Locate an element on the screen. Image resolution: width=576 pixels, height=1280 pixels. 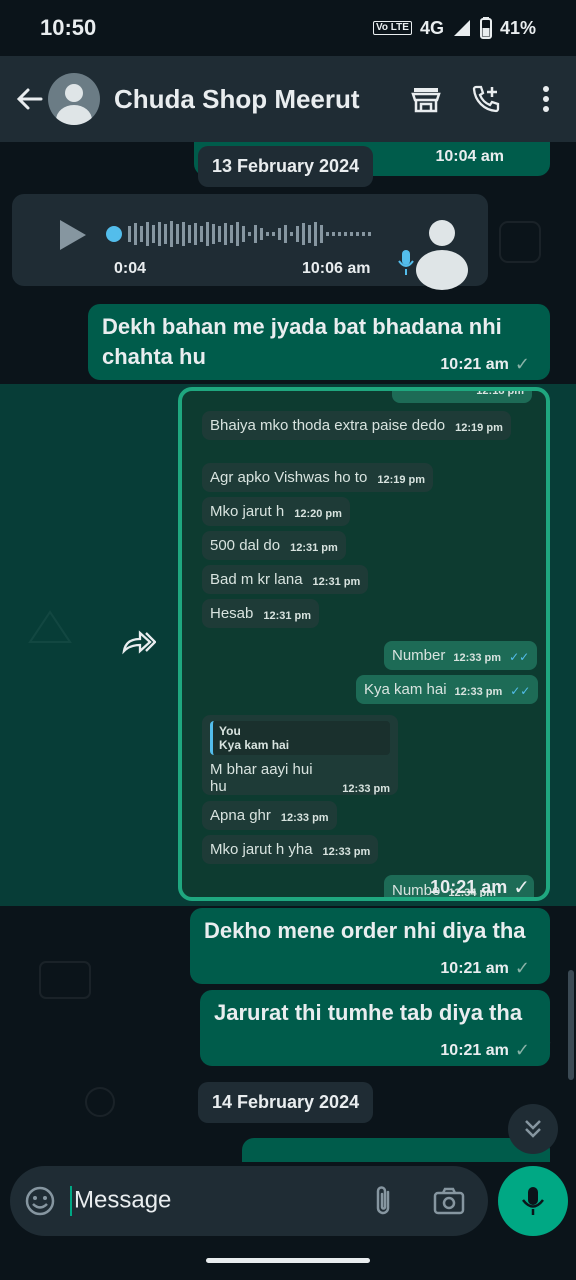
signal-icon is located at coordinates (461, 28).